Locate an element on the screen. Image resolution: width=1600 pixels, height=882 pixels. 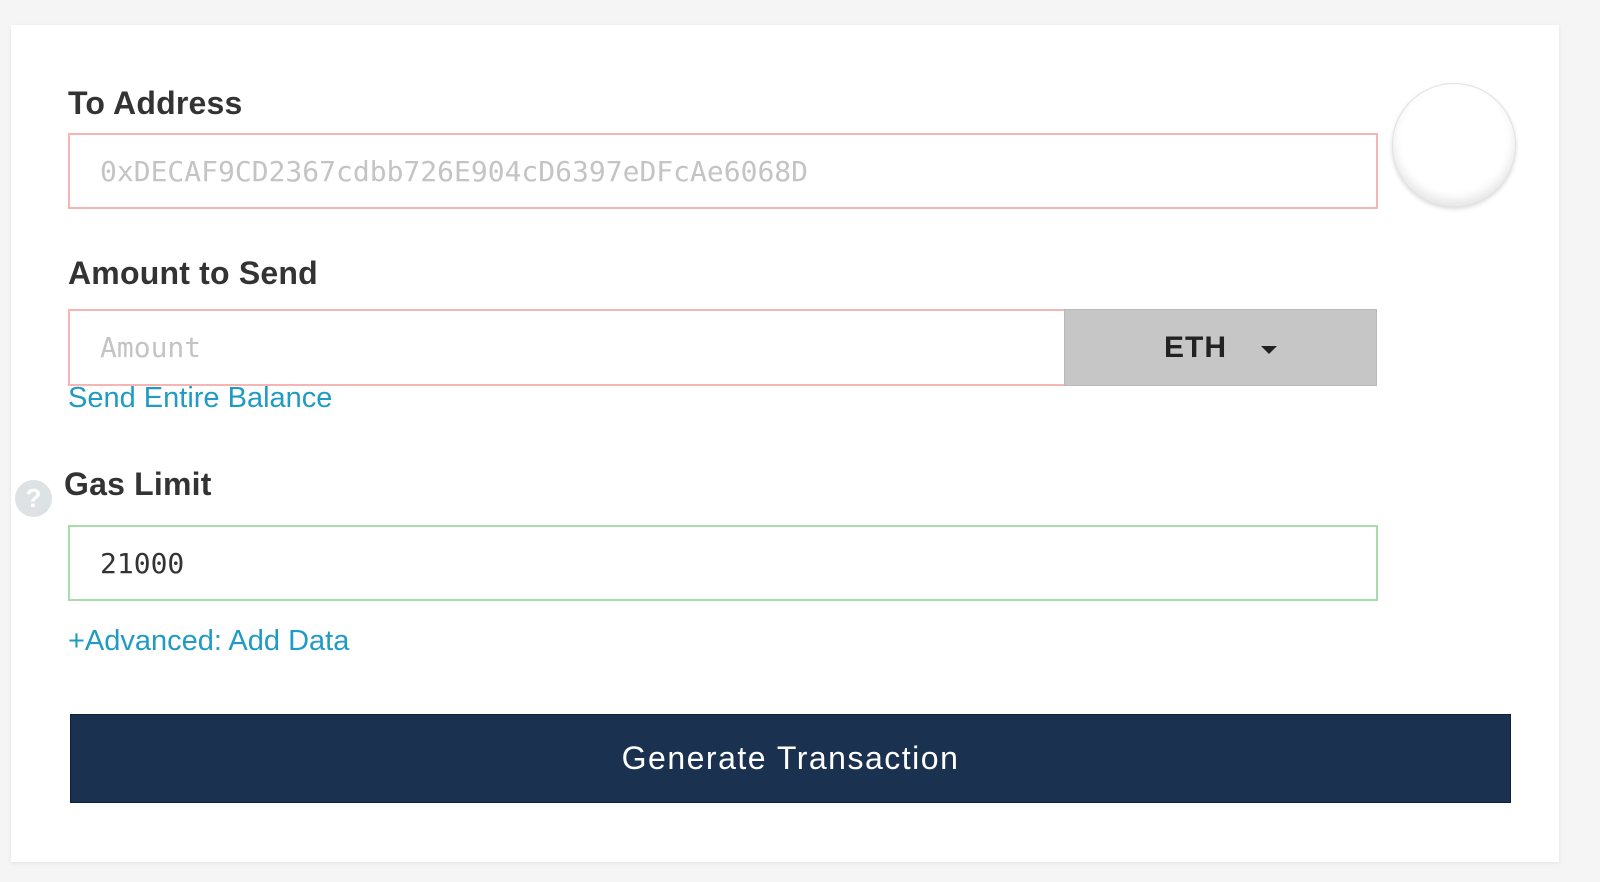
gas-limit-input is located at coordinates (723, 563).